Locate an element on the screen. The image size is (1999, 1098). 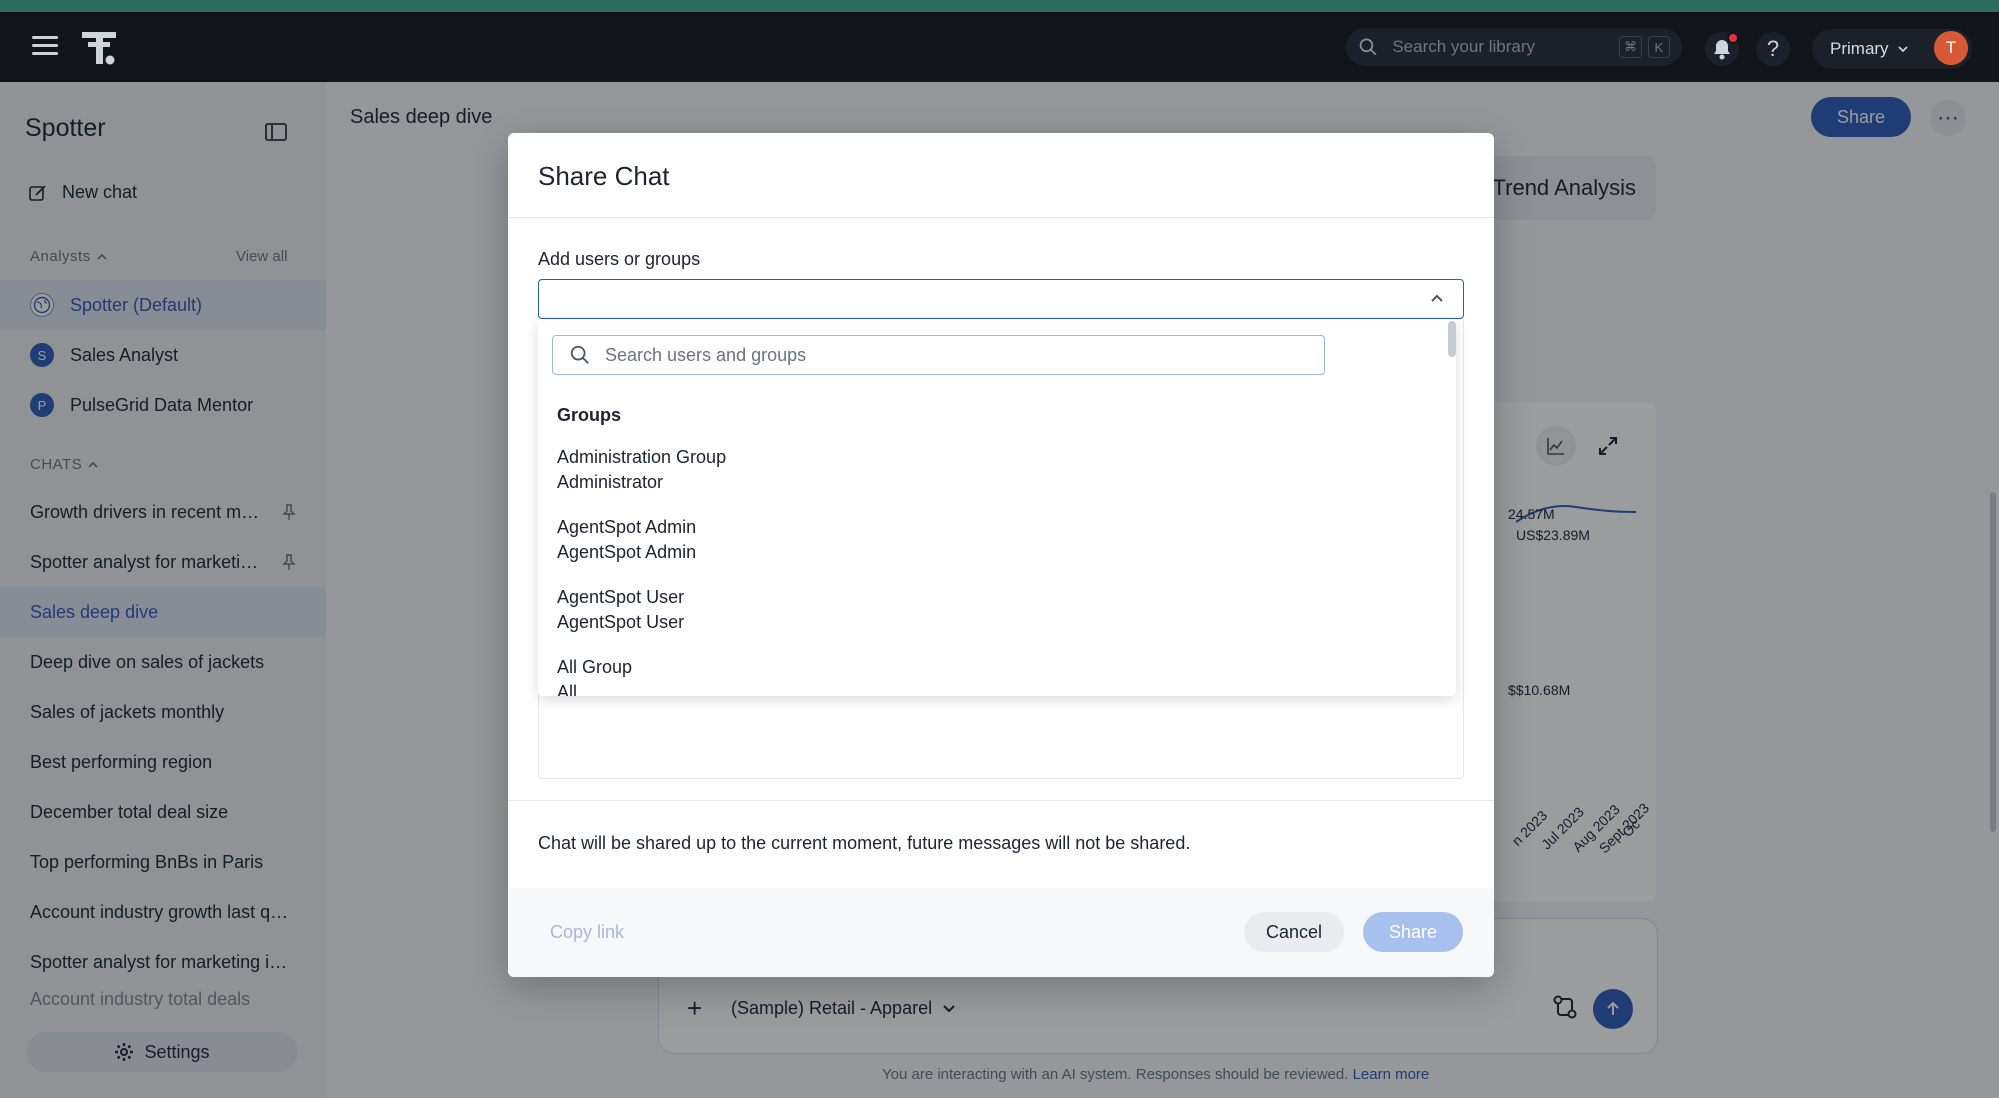
shortcut-key-k: K is located at coordinates (1658, 47).